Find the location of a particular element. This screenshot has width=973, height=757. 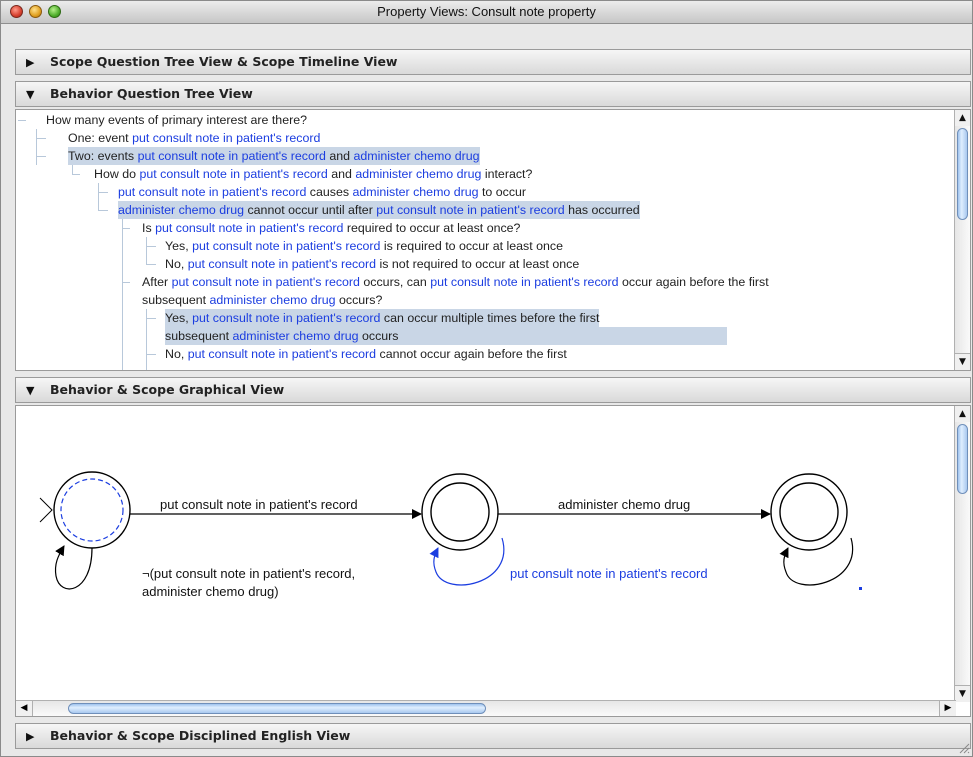

transition-2-label: administer chemo drug is located at coordinates (624, 504).